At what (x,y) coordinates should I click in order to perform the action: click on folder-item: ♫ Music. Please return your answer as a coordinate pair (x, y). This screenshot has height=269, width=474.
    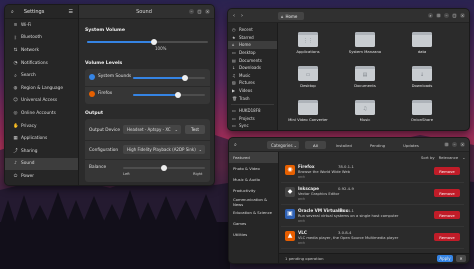
    Looking at the image, I should click on (365, 115).